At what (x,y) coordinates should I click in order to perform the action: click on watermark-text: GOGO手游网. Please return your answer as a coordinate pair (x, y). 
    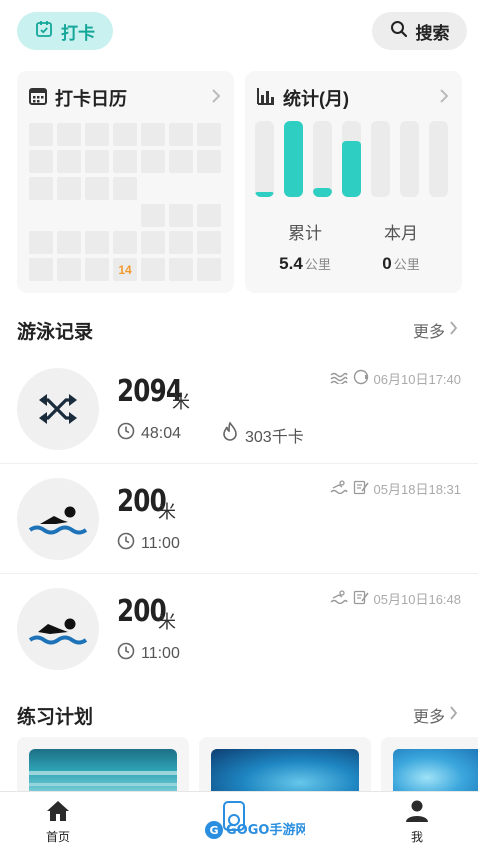
    Looking at the image, I should click on (265, 830).